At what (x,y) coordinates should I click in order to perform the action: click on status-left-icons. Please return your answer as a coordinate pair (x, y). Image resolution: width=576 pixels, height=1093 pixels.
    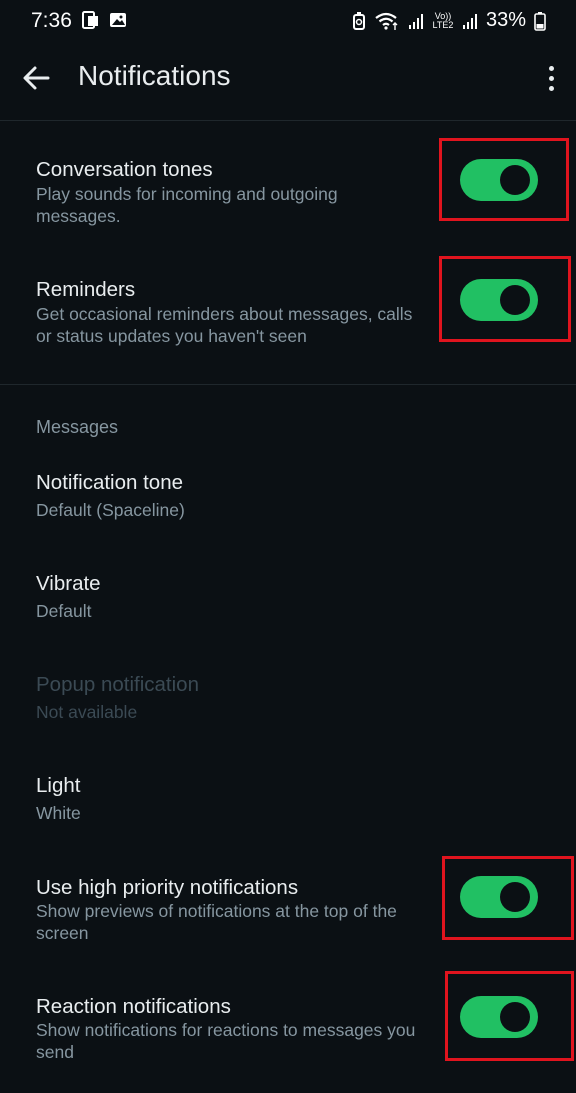
    Looking at the image, I should click on (104, 20).